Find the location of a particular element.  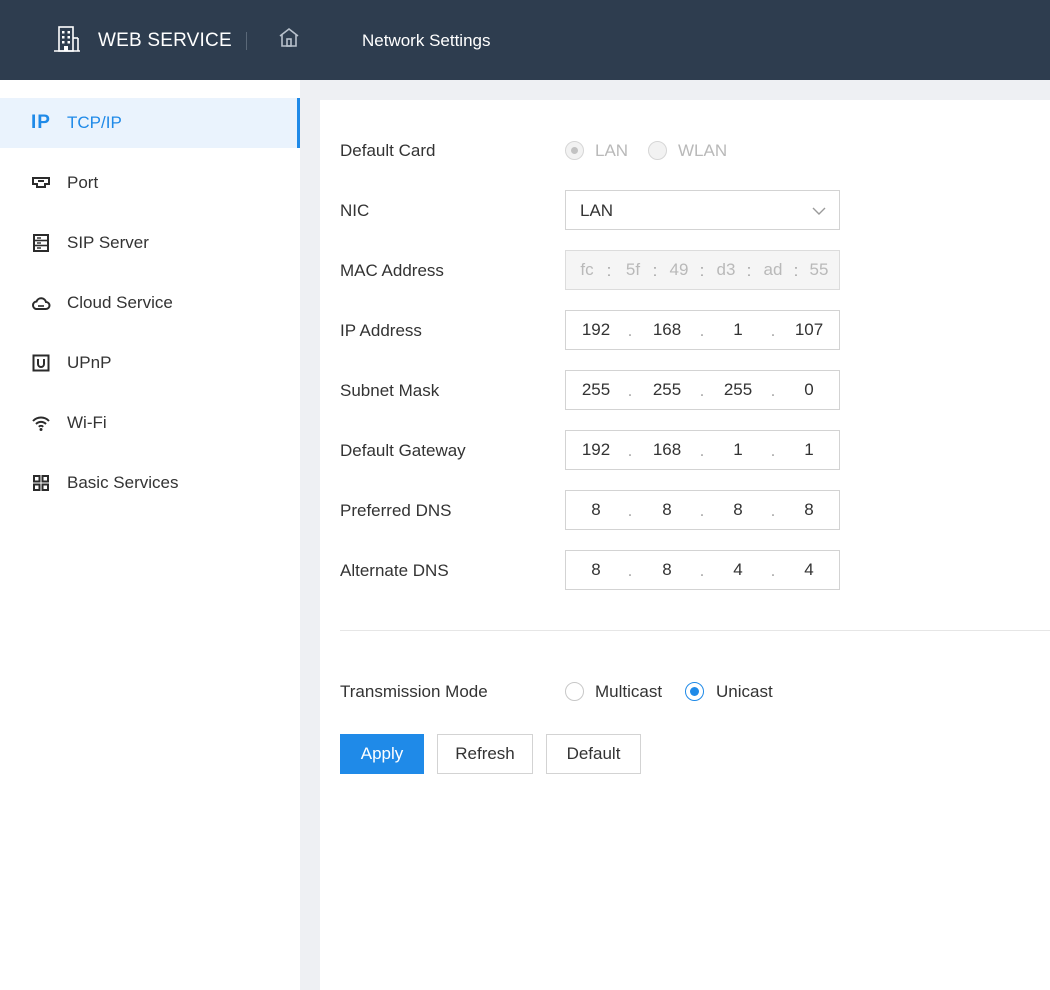

subnet-octet-input: 0 is located at coordinates (809, 390).